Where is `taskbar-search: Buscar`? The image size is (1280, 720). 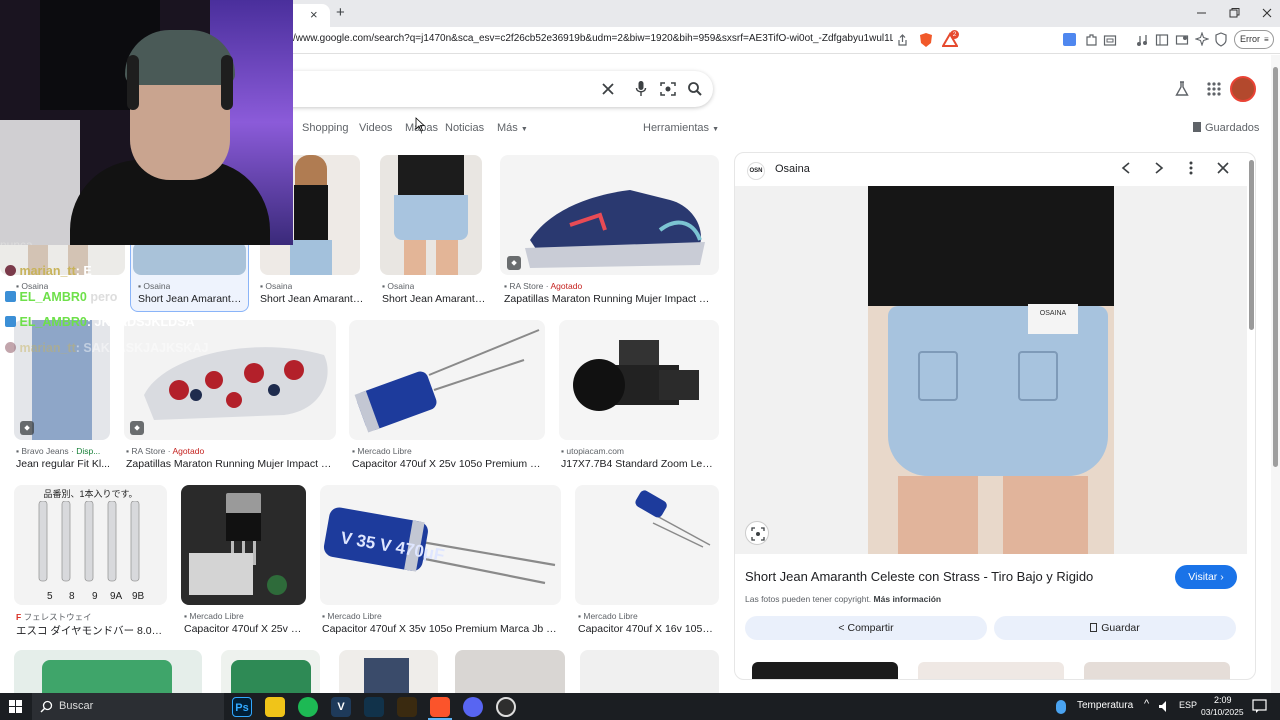
taskbar-search: Buscar is located at coordinates (128, 706).